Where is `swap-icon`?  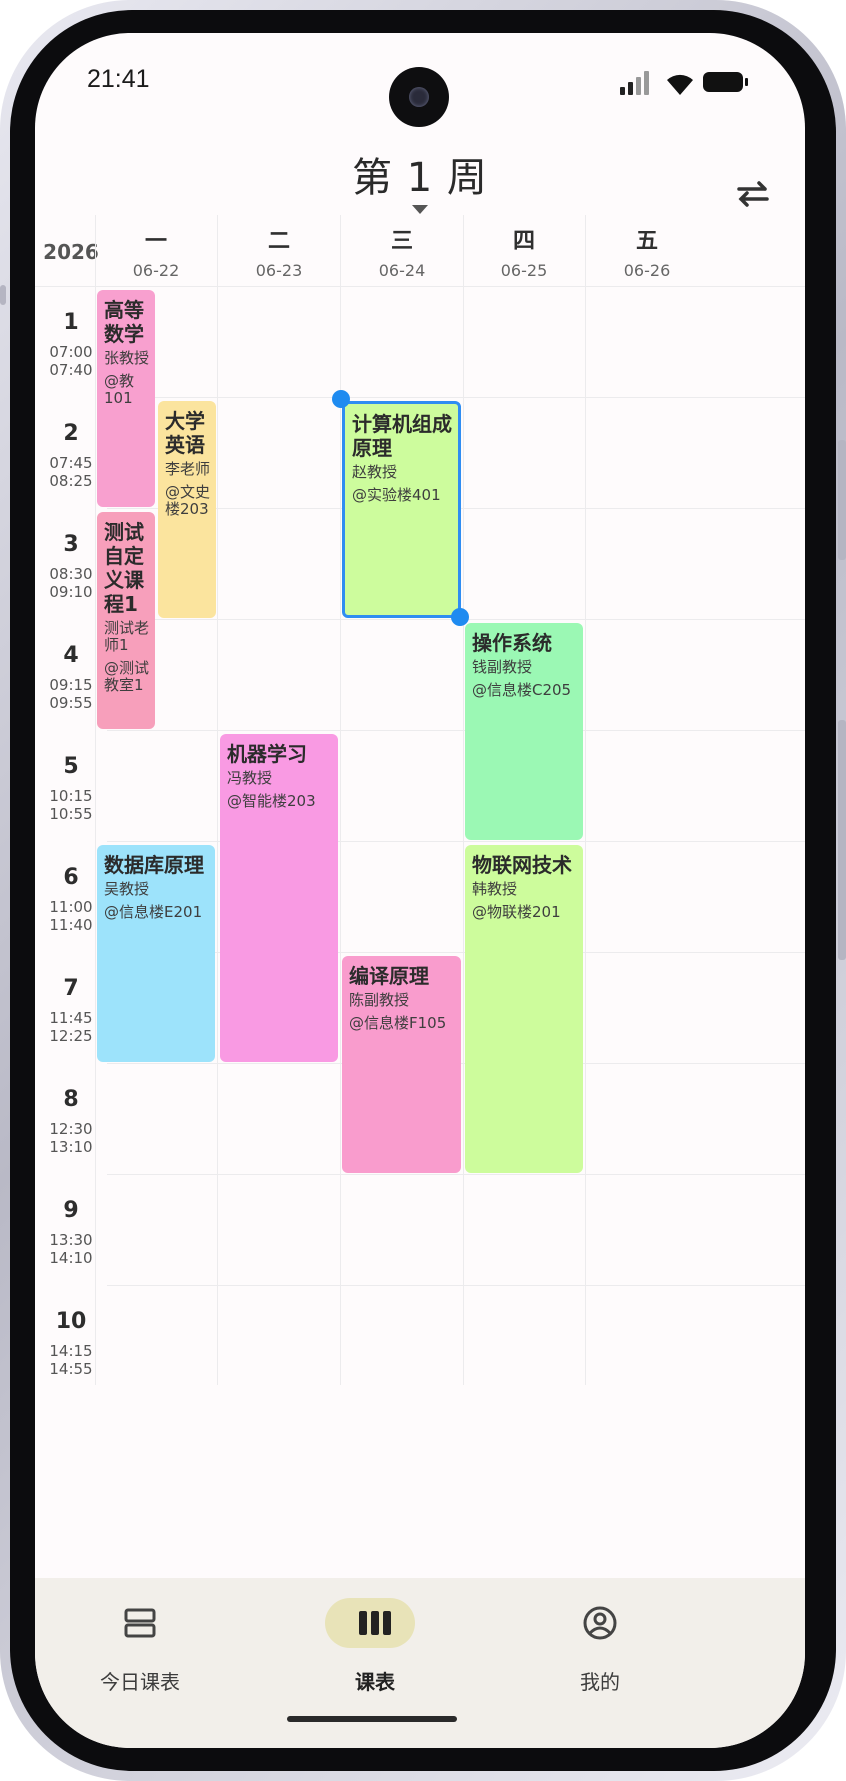 swap-icon is located at coordinates (753, 194).